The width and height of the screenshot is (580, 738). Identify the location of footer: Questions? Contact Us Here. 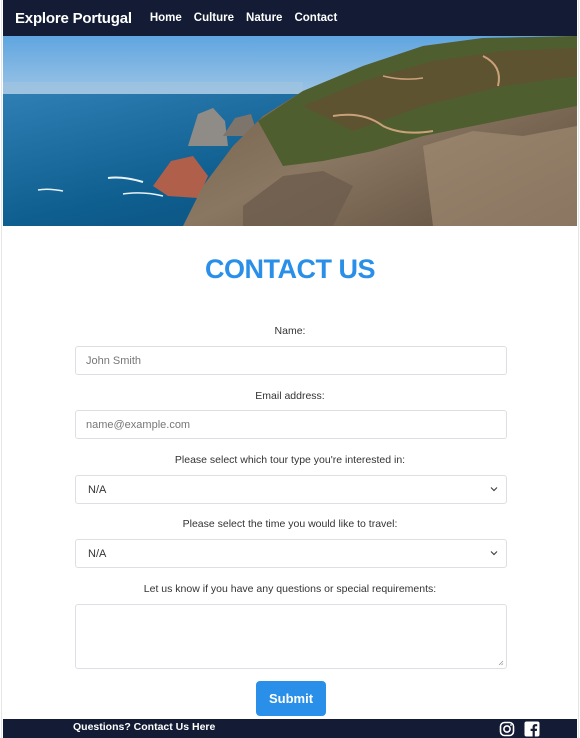
(290, 728).